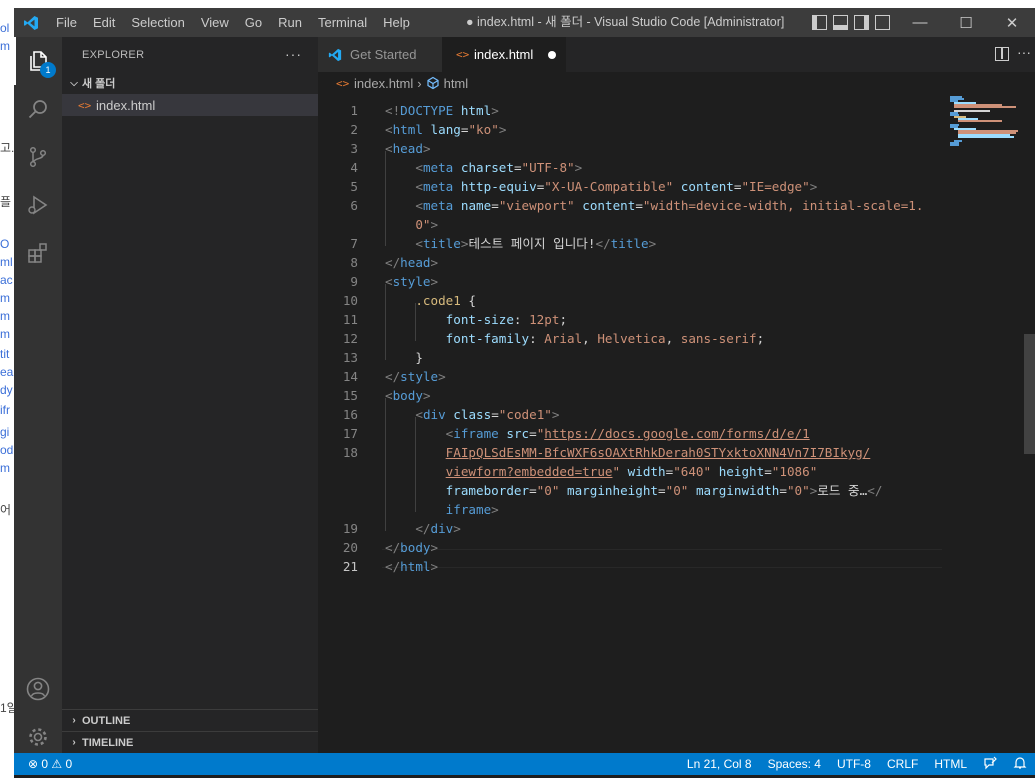 The image size is (1035, 780). What do you see at coordinates (215, 22) in the screenshot?
I see `menu-view: View` at bounding box center [215, 22].